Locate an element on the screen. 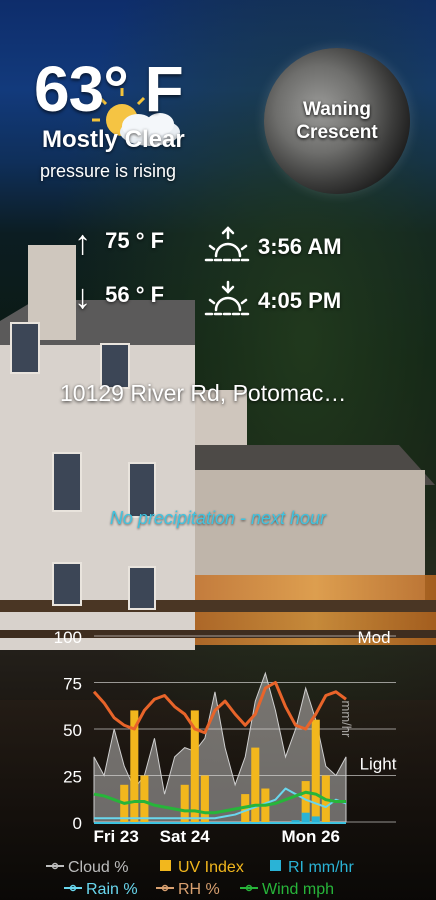 The height and width of the screenshot is (900, 436). current-temperature: 63° F is located at coordinates (109, 89).